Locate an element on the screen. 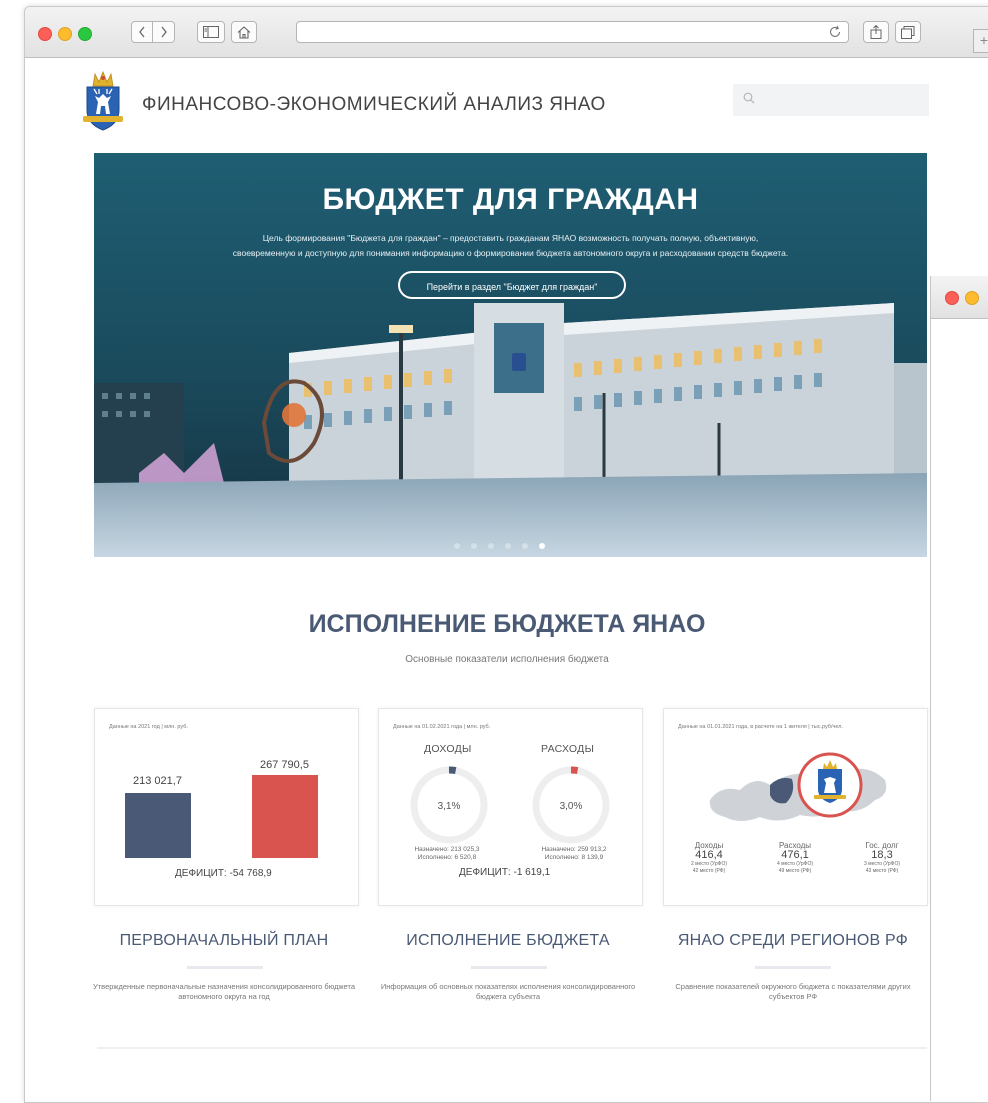 This screenshot has width=988, height=1103. russia-map-image is located at coordinates (798, 786).